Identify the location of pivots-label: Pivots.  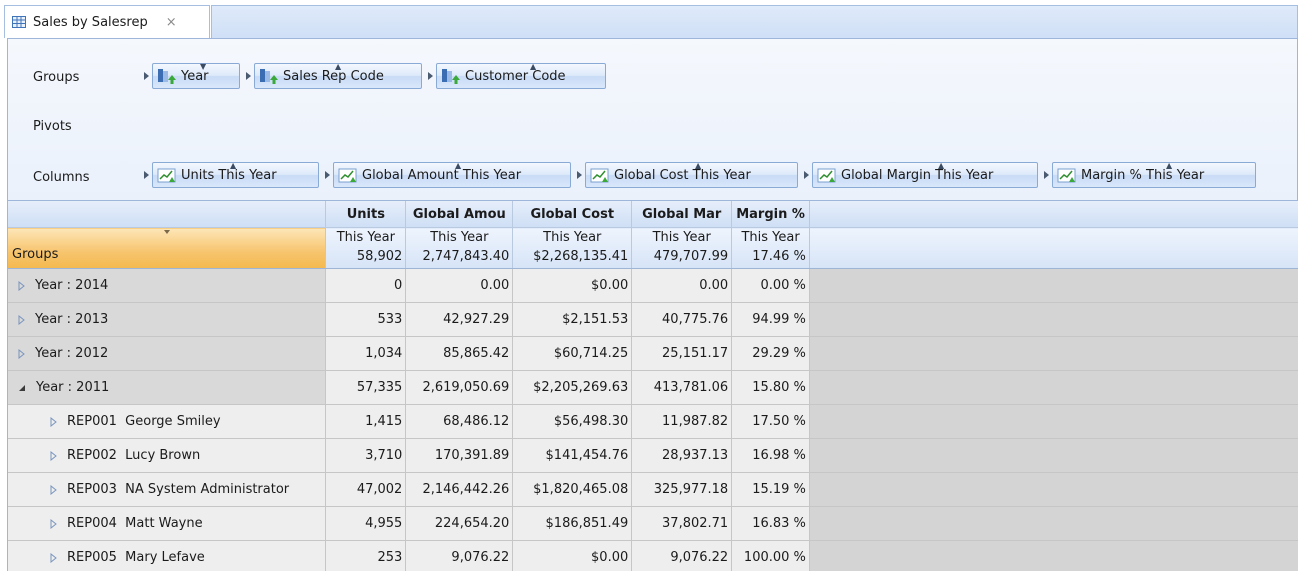
(52, 126).